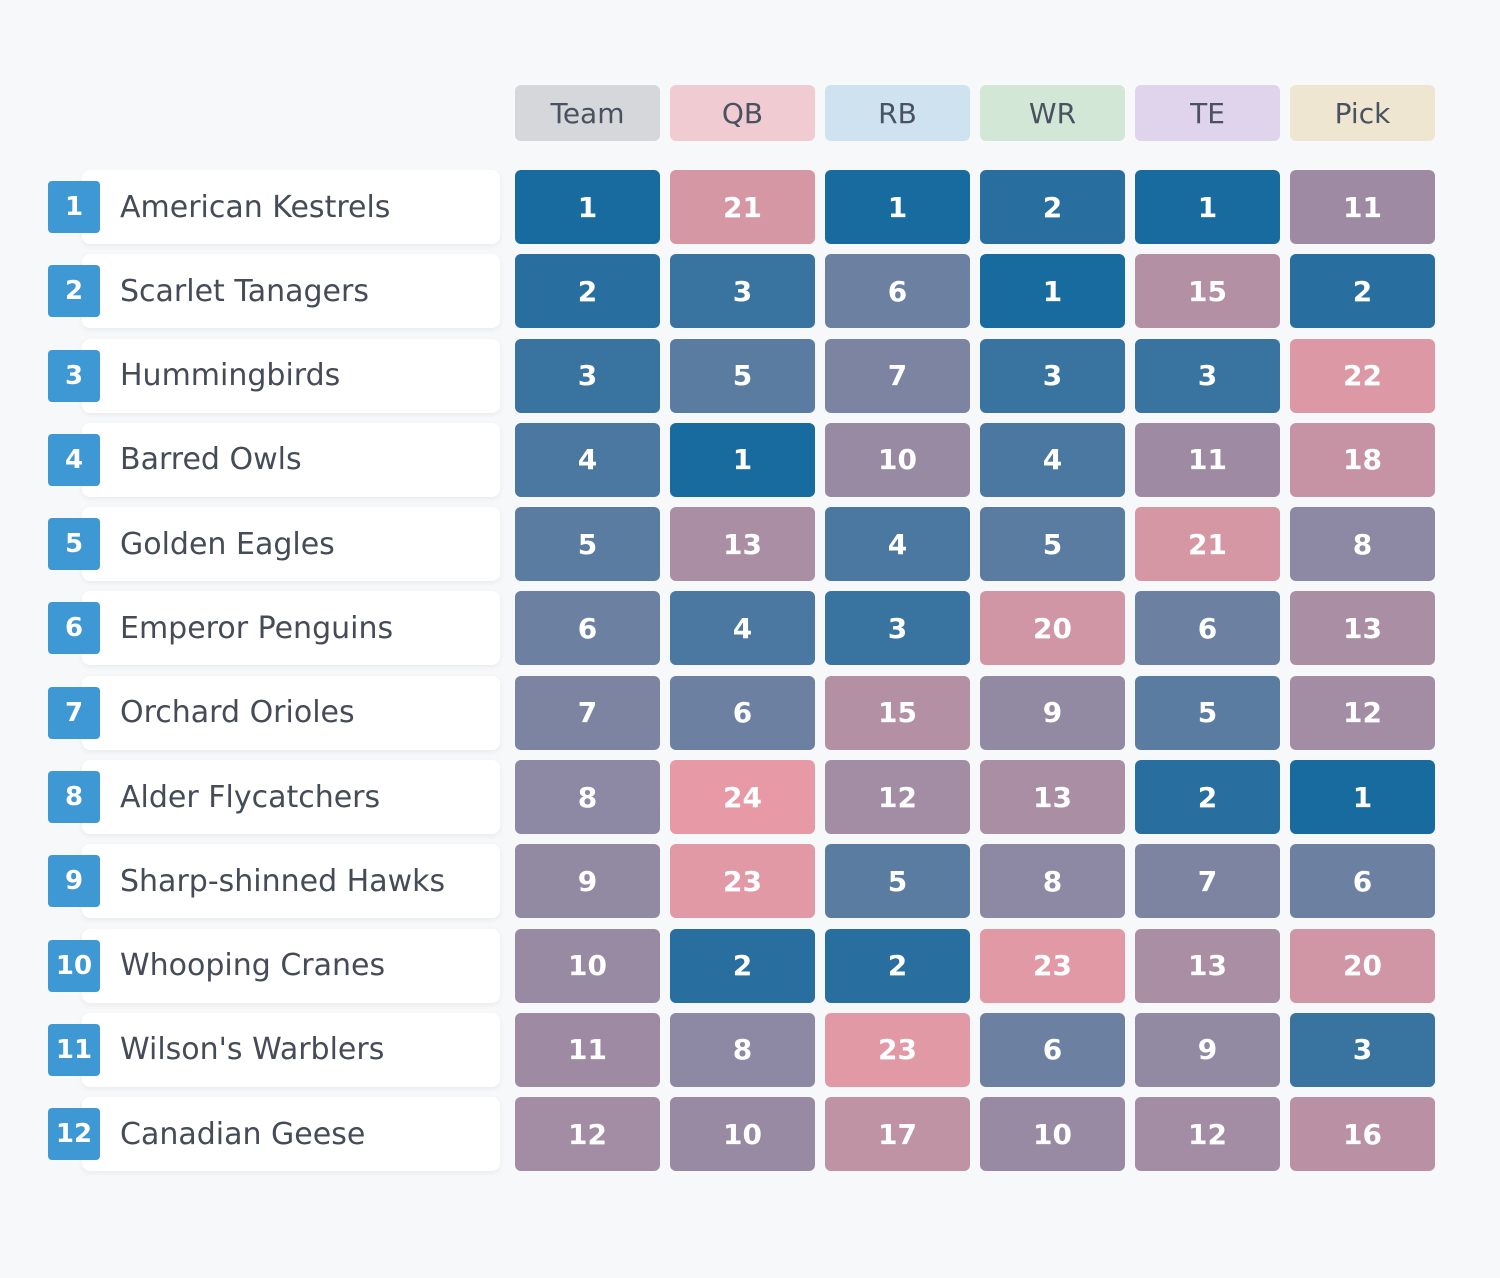 The width and height of the screenshot is (1500, 1278). What do you see at coordinates (975, 459) in the screenshot?
I see `heatmap-cells: 4 1 10 4 11 18` at bounding box center [975, 459].